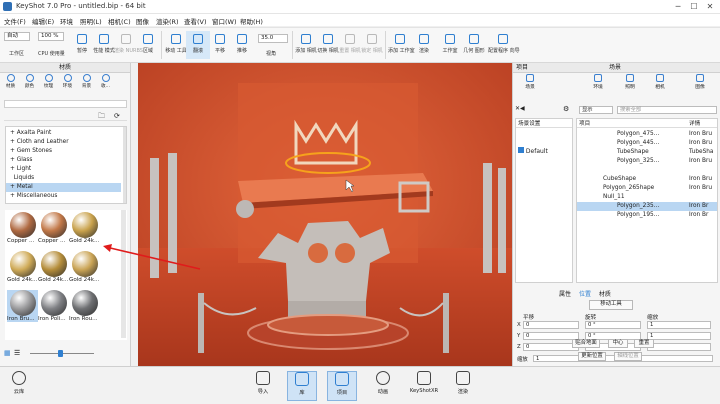 The width and height of the screenshot is (720, 404). I want to click on tree-item: + Light, so click(63, 169).